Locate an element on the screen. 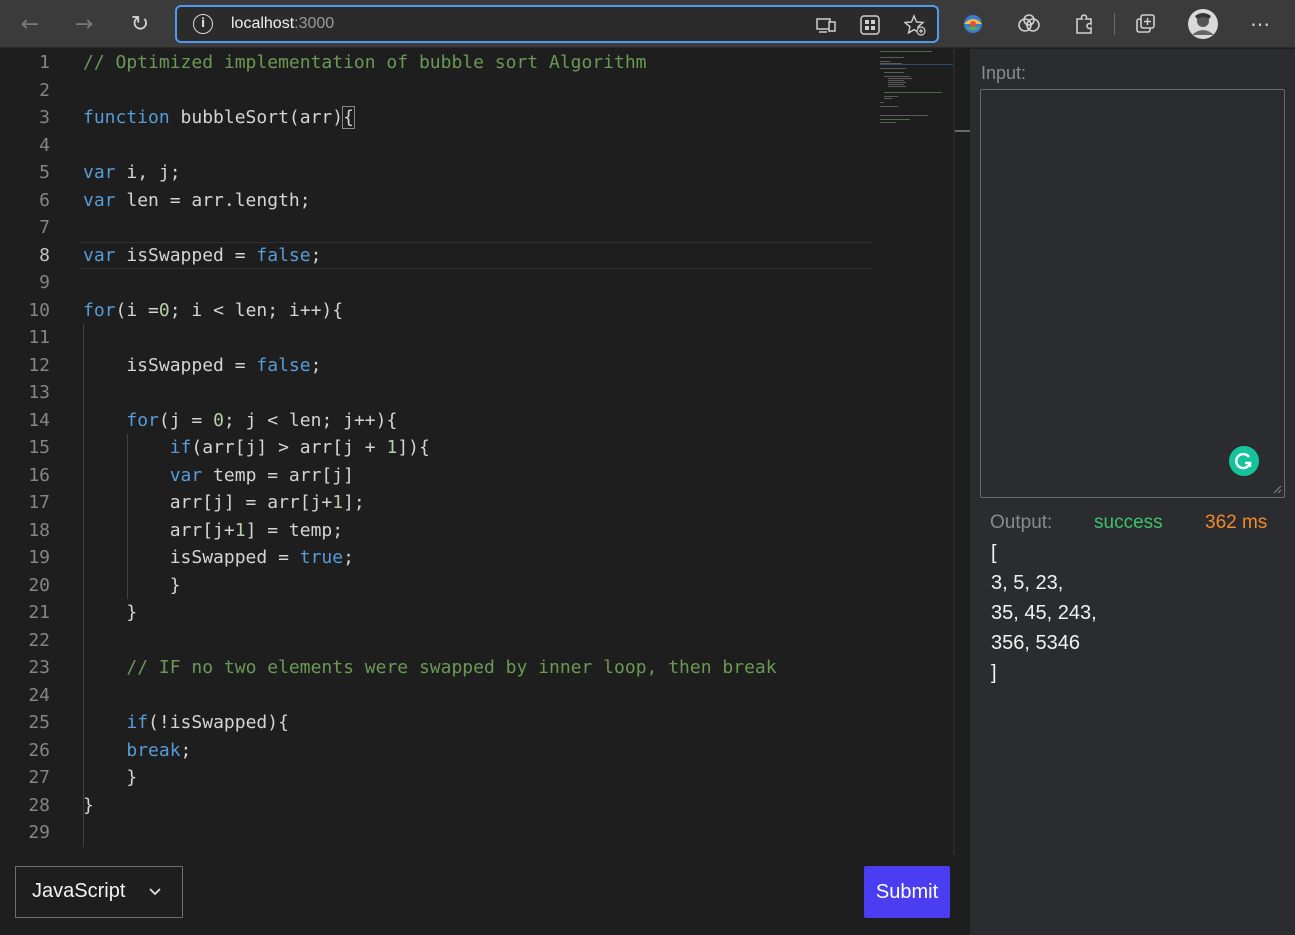  code-line-20: } is located at coordinates (477, 586).